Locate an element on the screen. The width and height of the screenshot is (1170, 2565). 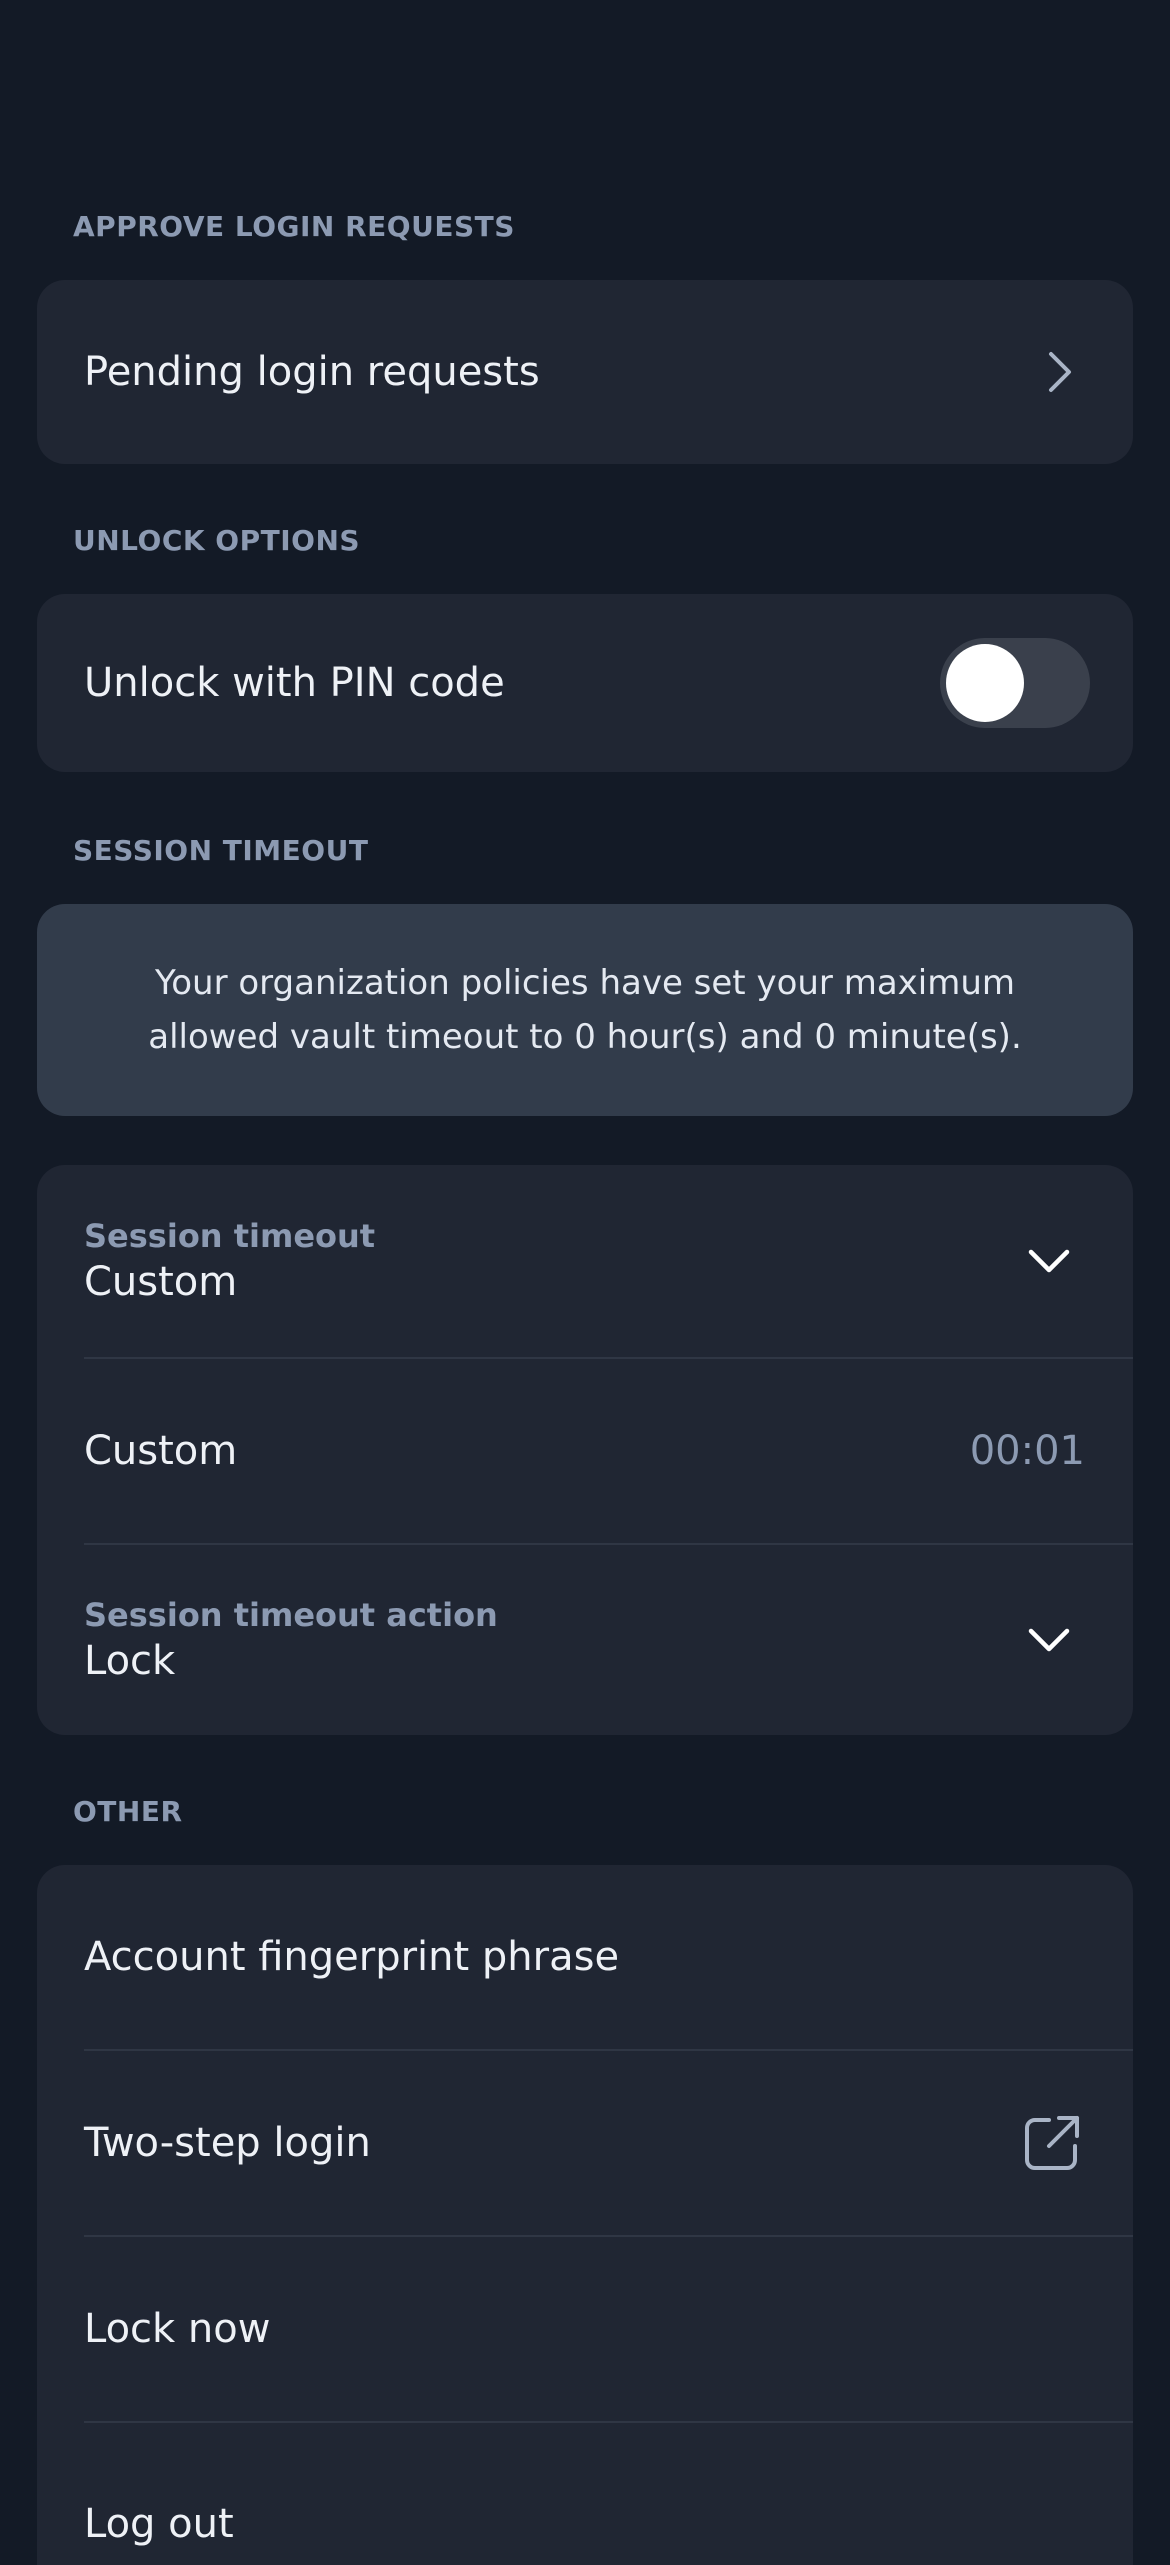
session-timeout-action-select: Session timeout action Lock is located at coordinates (585, 1640).